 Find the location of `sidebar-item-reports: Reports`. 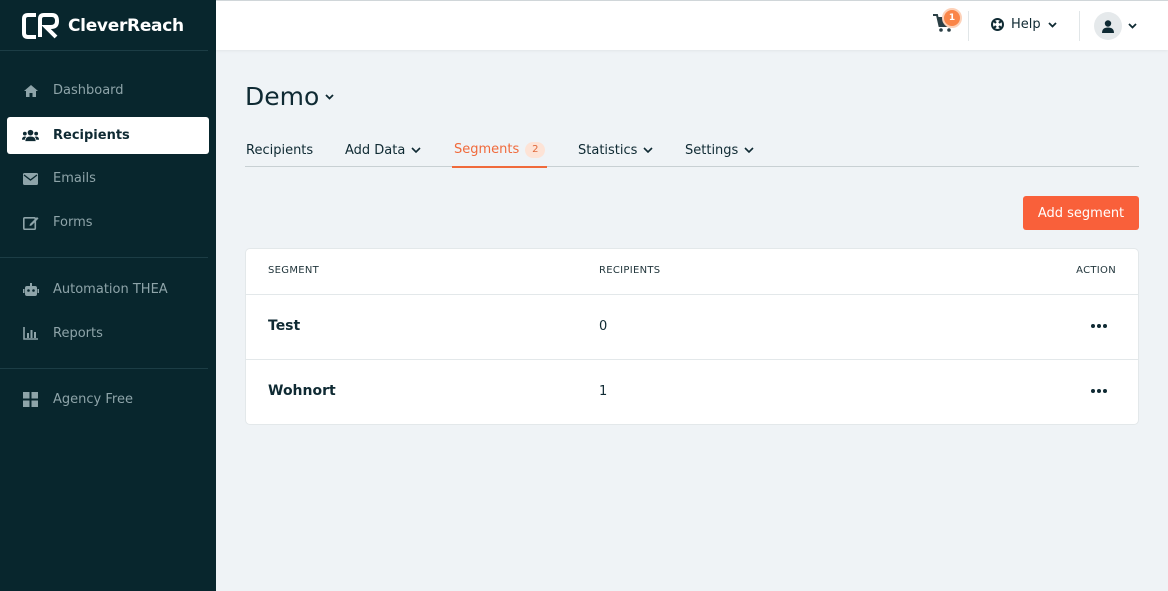

sidebar-item-reports: Reports is located at coordinates (108, 333).